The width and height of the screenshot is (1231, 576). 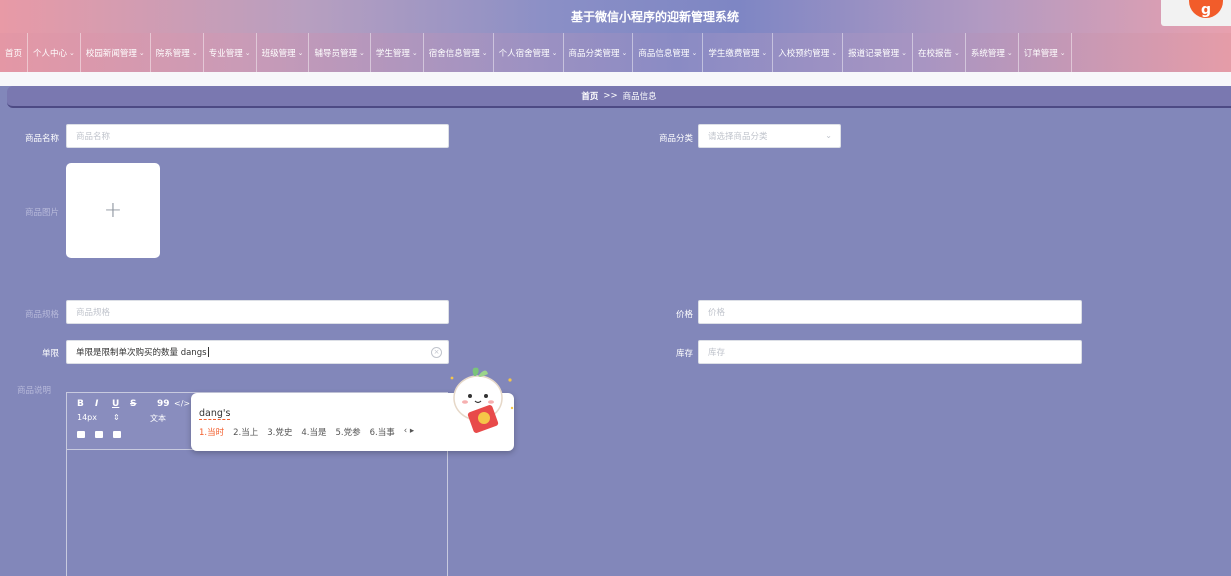 I want to click on clear-icon: ×, so click(x=436, y=352).